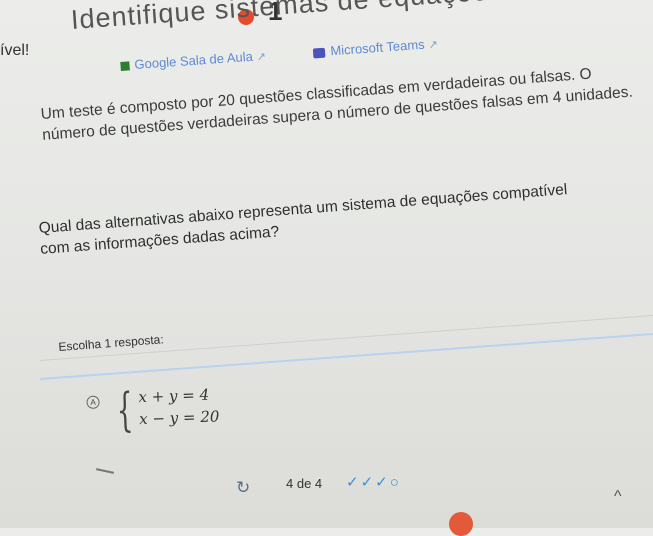 The width and height of the screenshot is (653, 536). I want to click on progress-marks: ✓✓✓○, so click(373, 482).